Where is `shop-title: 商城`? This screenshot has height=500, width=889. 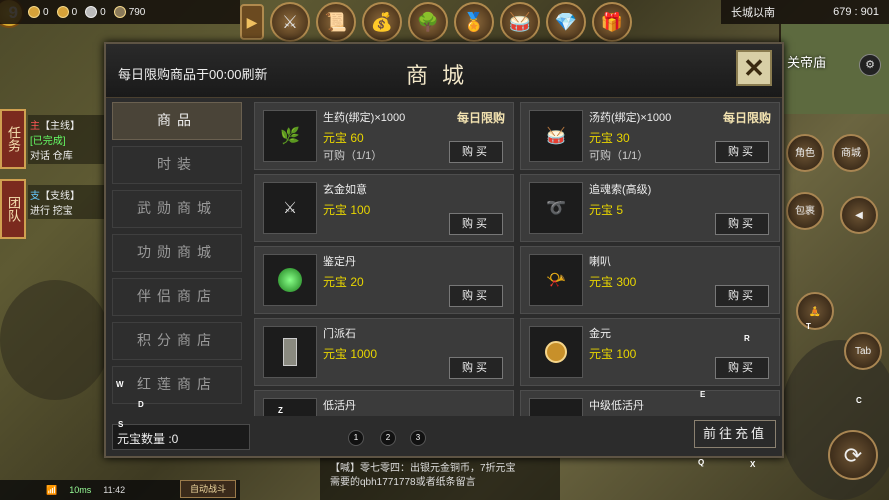
shop-title: 商城 is located at coordinates (442, 76).